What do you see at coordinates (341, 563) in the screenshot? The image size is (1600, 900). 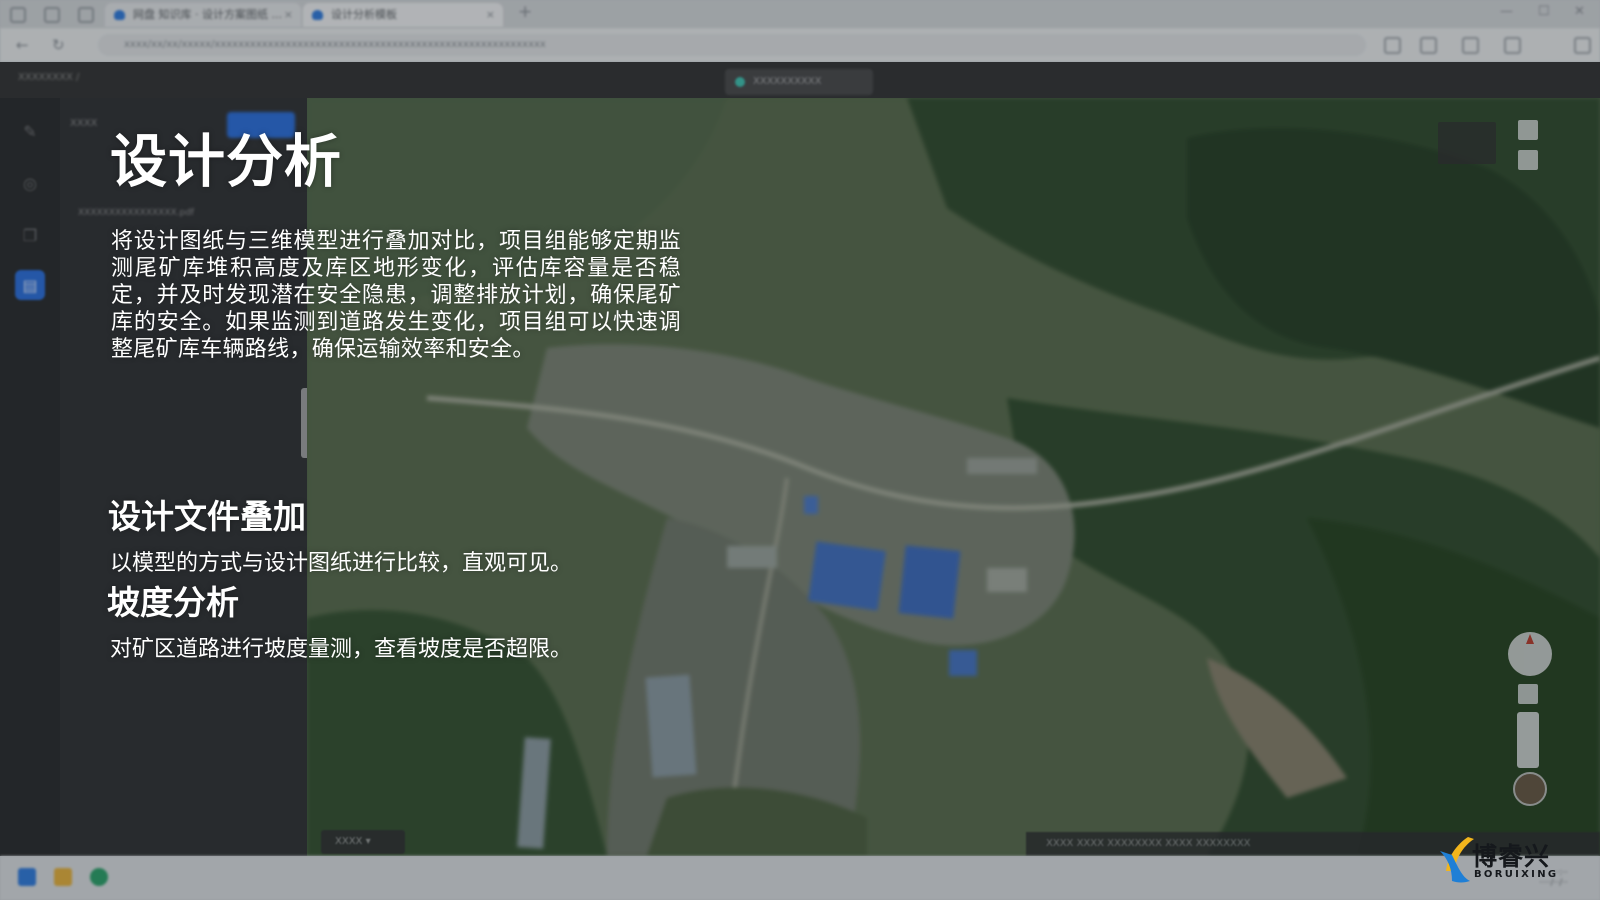 I see `section-desc-design-overlay: 以模型的方式与设计图纸进行比较，直观可见。` at bounding box center [341, 563].